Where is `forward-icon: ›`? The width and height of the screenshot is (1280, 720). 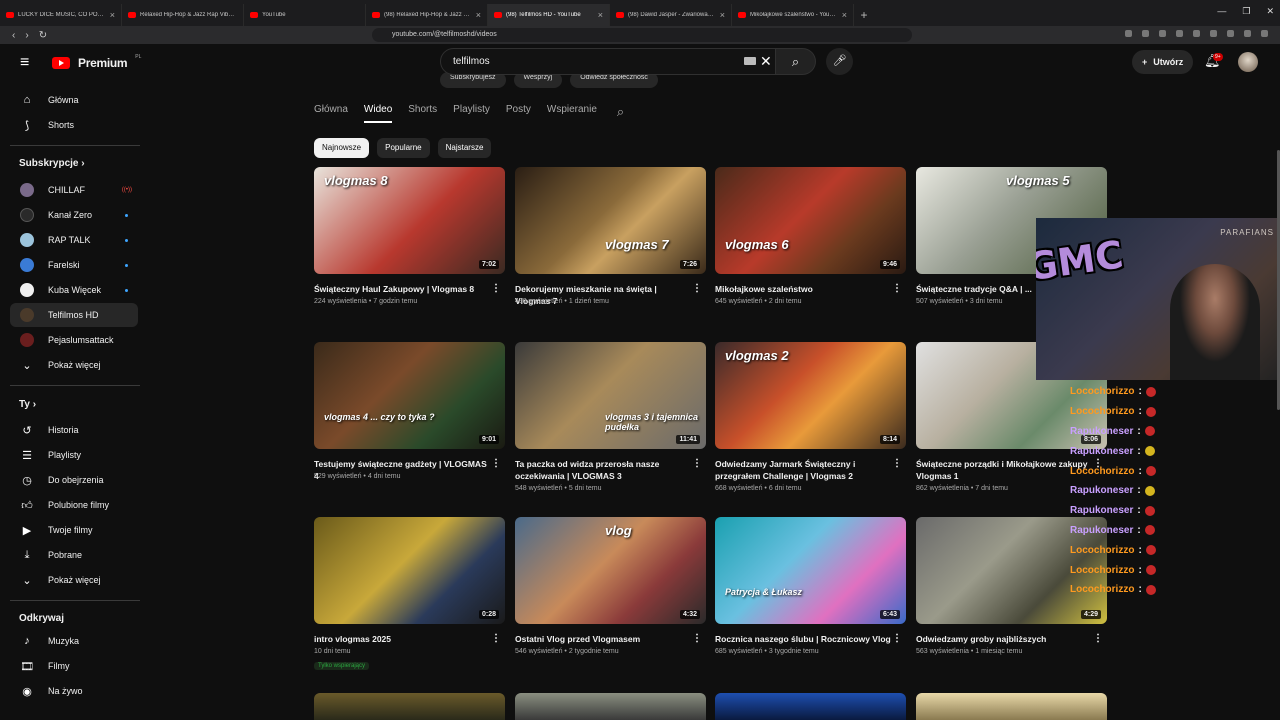 forward-icon: › is located at coordinates (26, 35).